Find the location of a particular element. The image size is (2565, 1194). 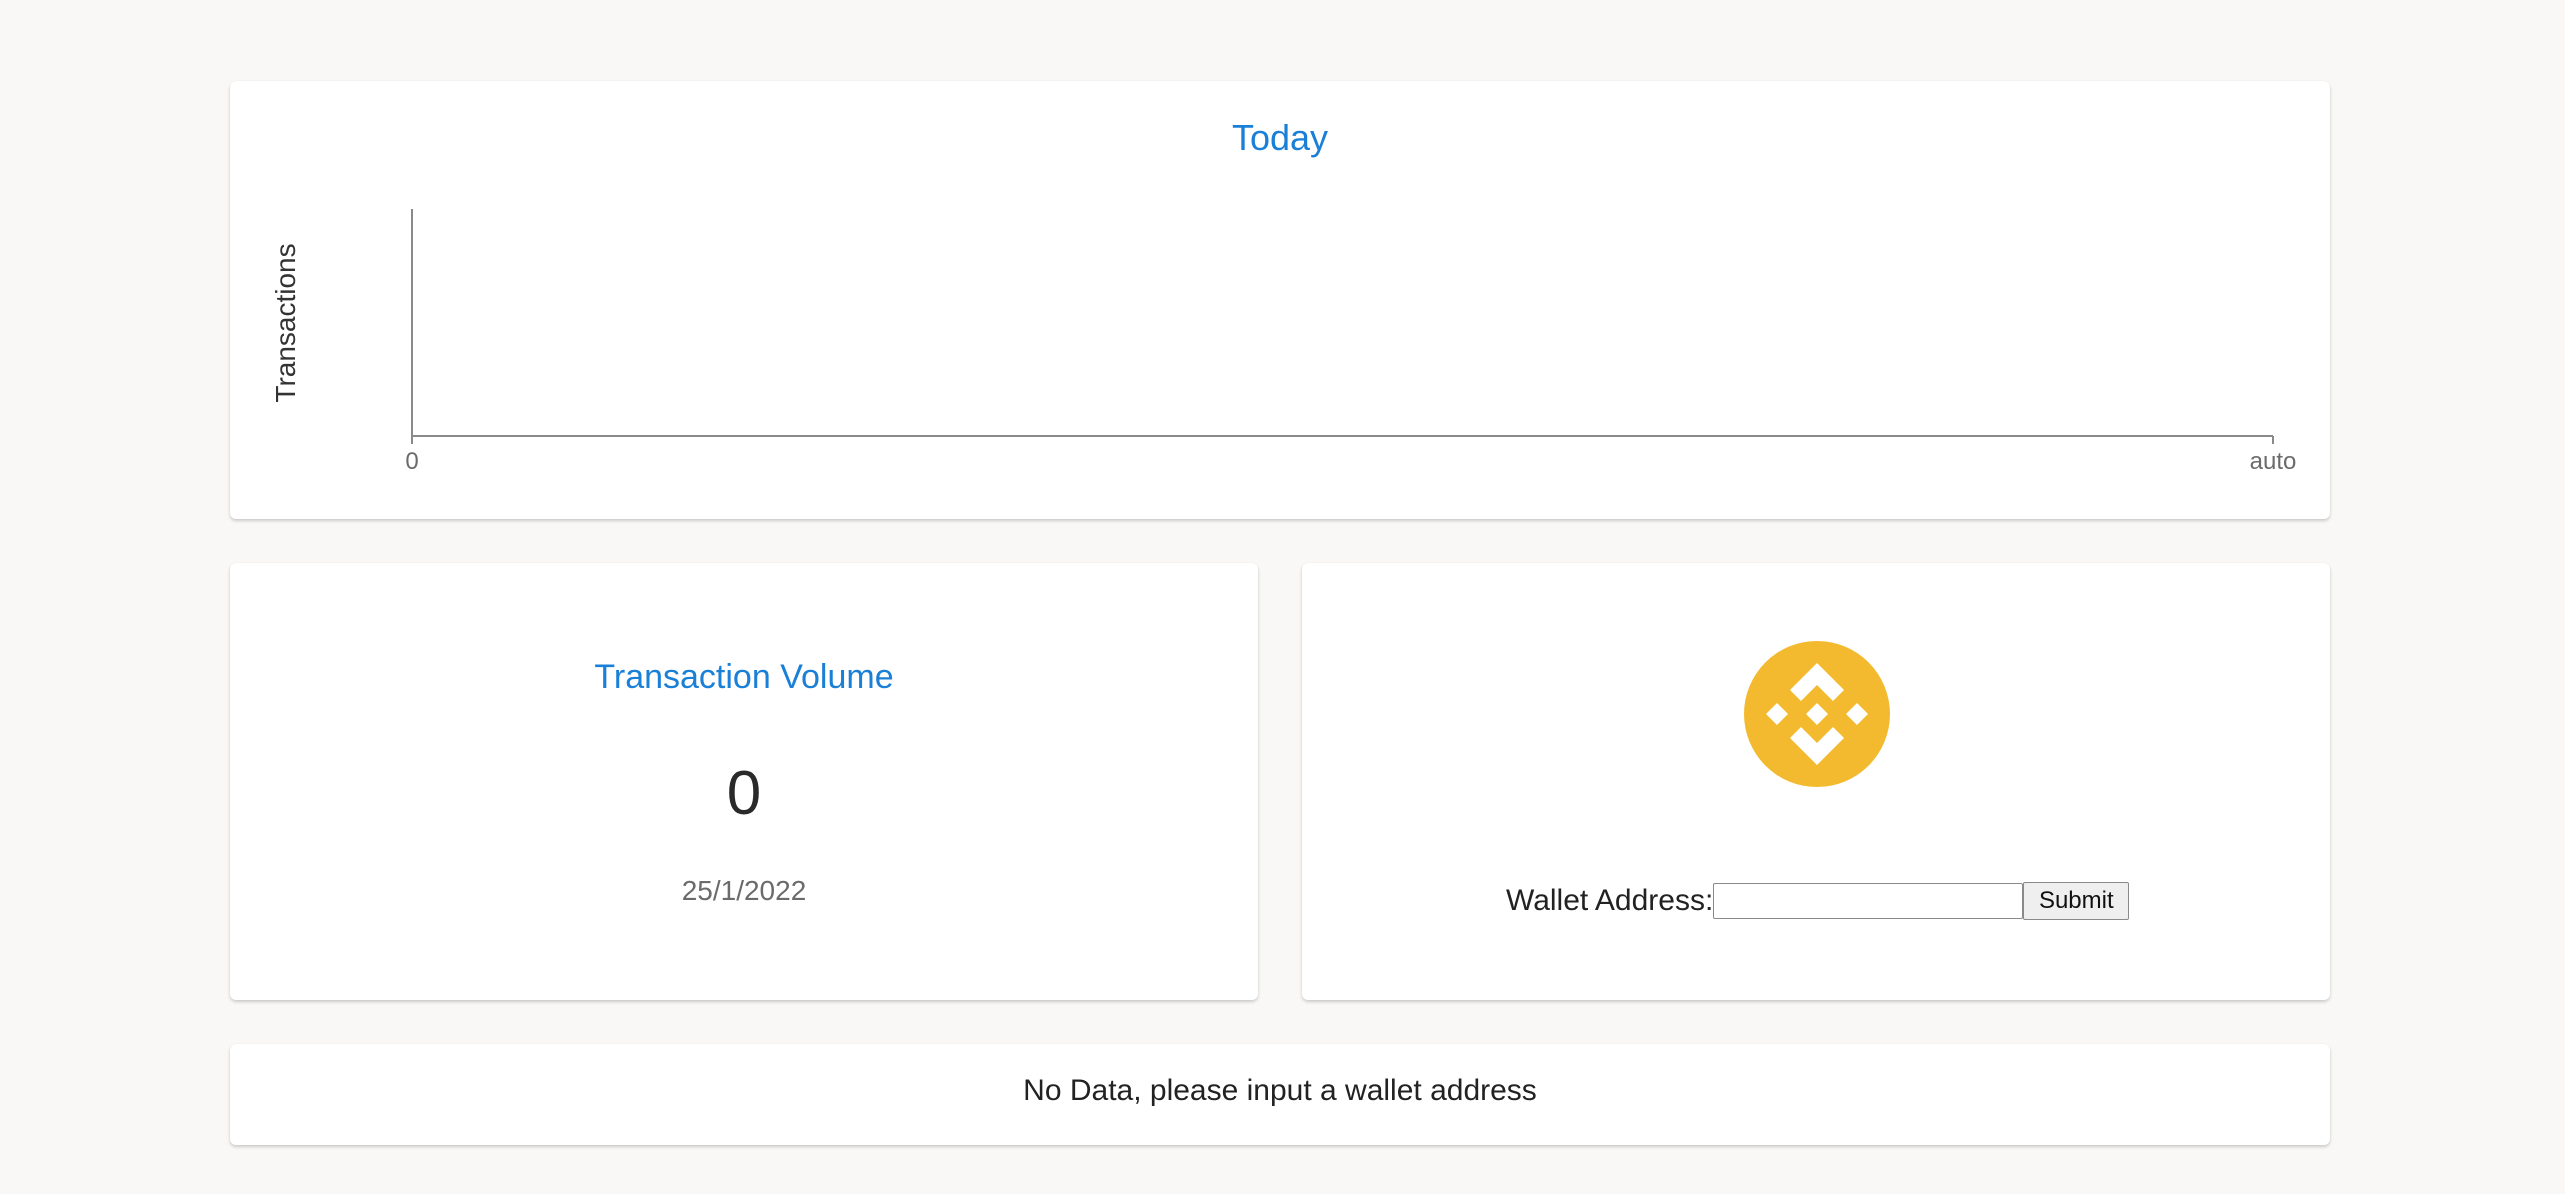

x-tick-label-end: auto is located at coordinates (2273, 461).